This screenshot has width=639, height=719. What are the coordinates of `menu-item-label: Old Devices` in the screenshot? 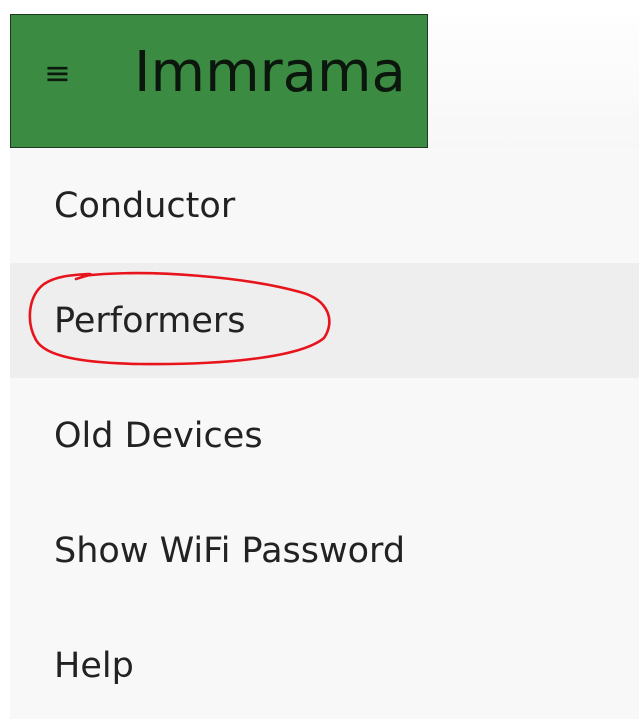 It's located at (158, 435).